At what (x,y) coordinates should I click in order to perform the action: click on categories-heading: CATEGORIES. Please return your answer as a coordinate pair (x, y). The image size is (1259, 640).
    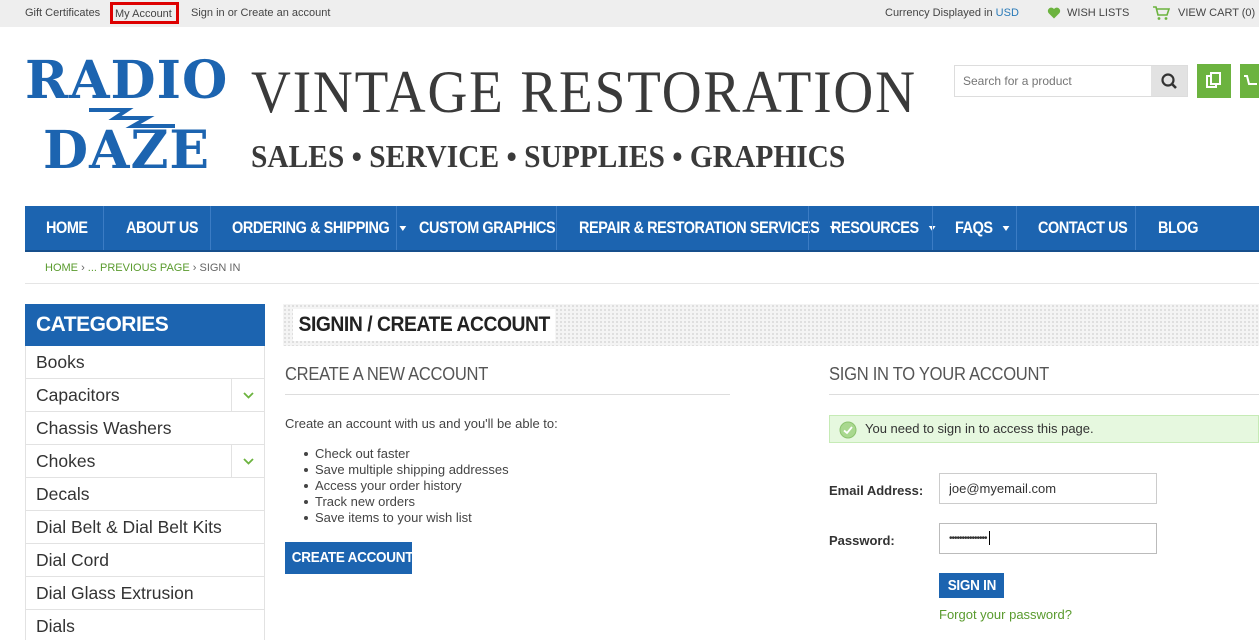
    Looking at the image, I should click on (145, 325).